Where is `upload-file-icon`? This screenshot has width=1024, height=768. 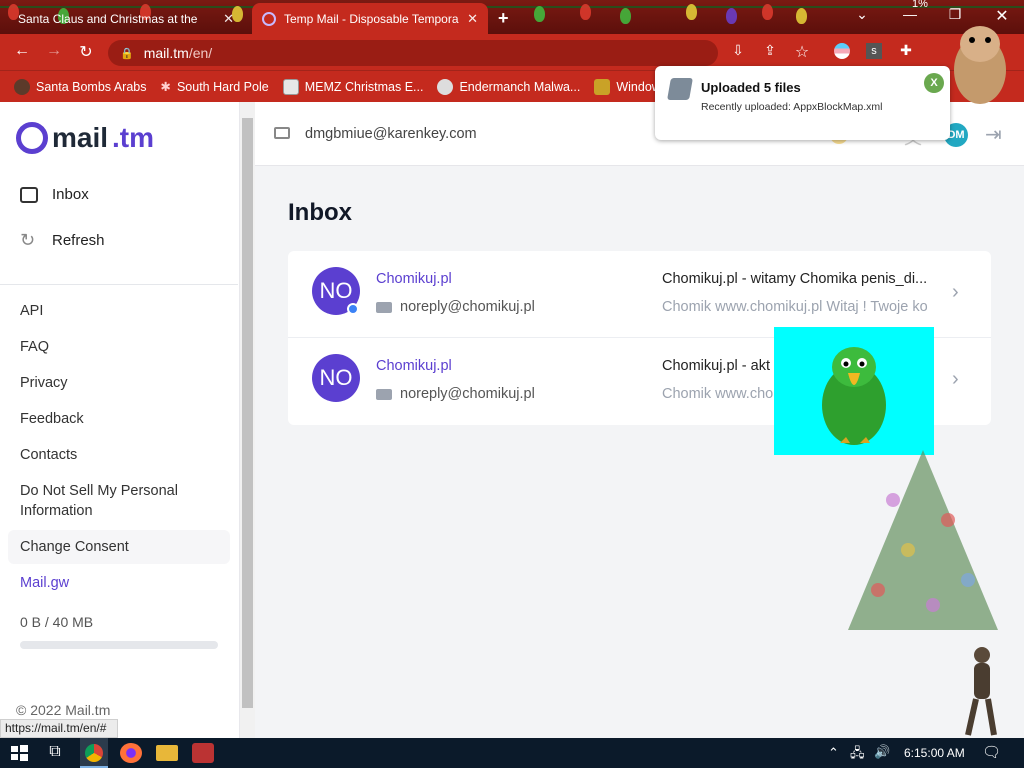 upload-file-icon is located at coordinates (680, 89).